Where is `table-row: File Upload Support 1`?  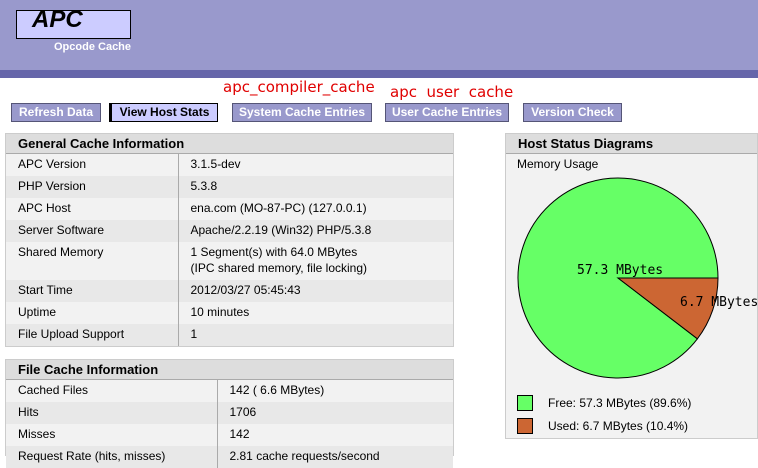
table-row: File Upload Support 1 is located at coordinates (229, 335).